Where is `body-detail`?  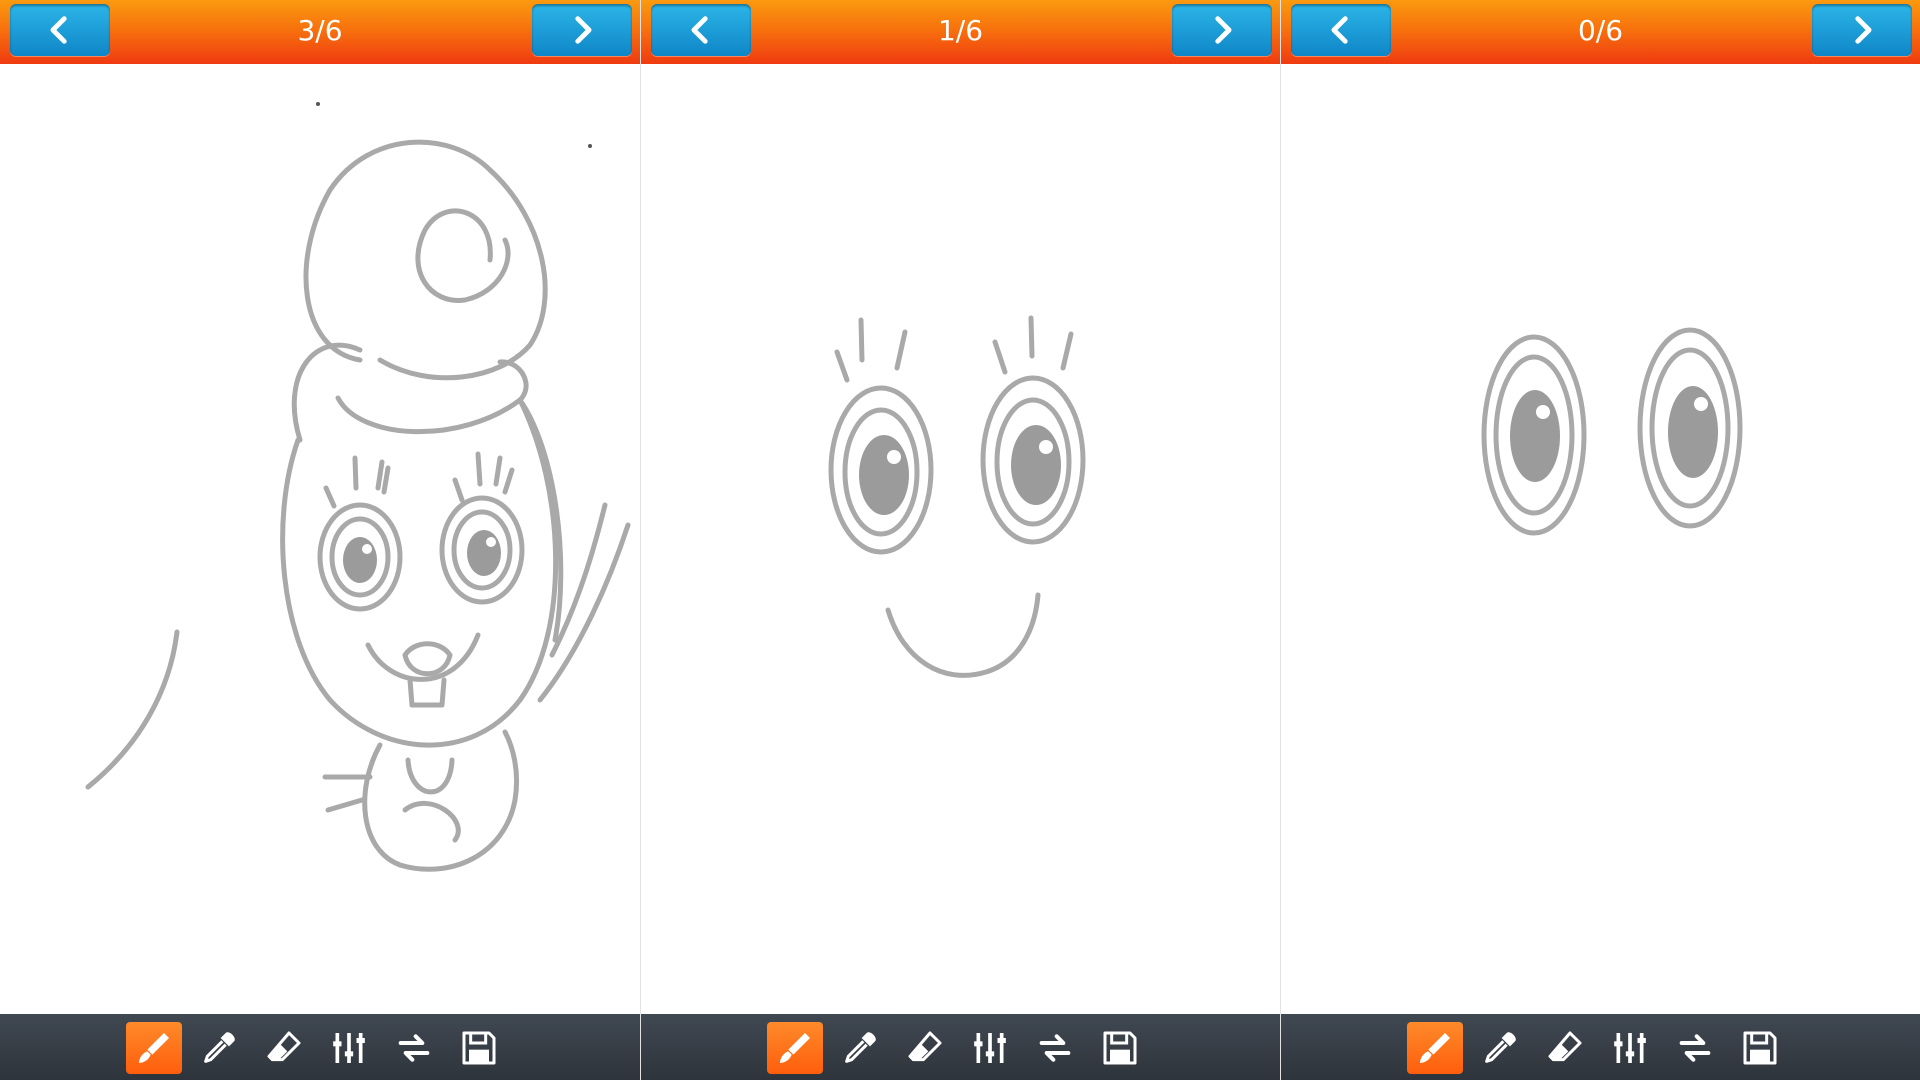
body-detail is located at coordinates (430, 776).